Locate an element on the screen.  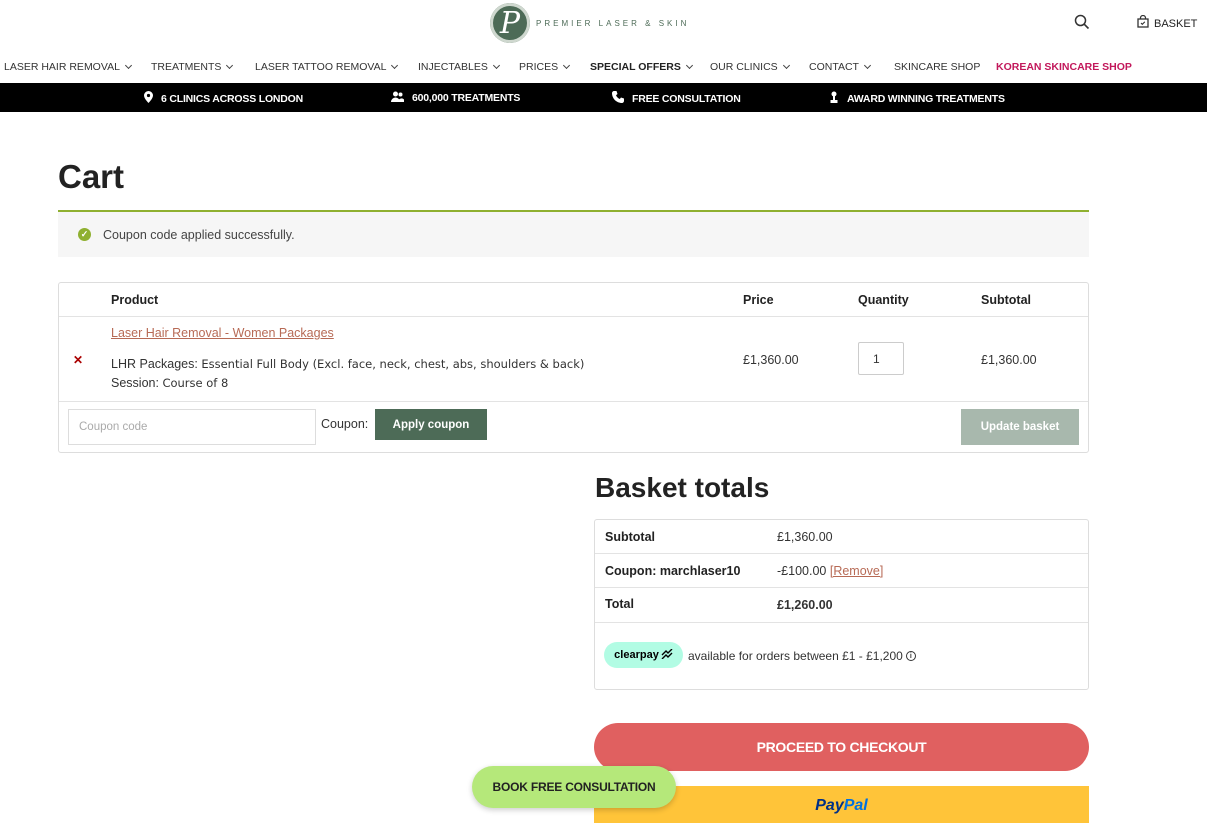
basket-icon is located at coordinates (1143, 23).